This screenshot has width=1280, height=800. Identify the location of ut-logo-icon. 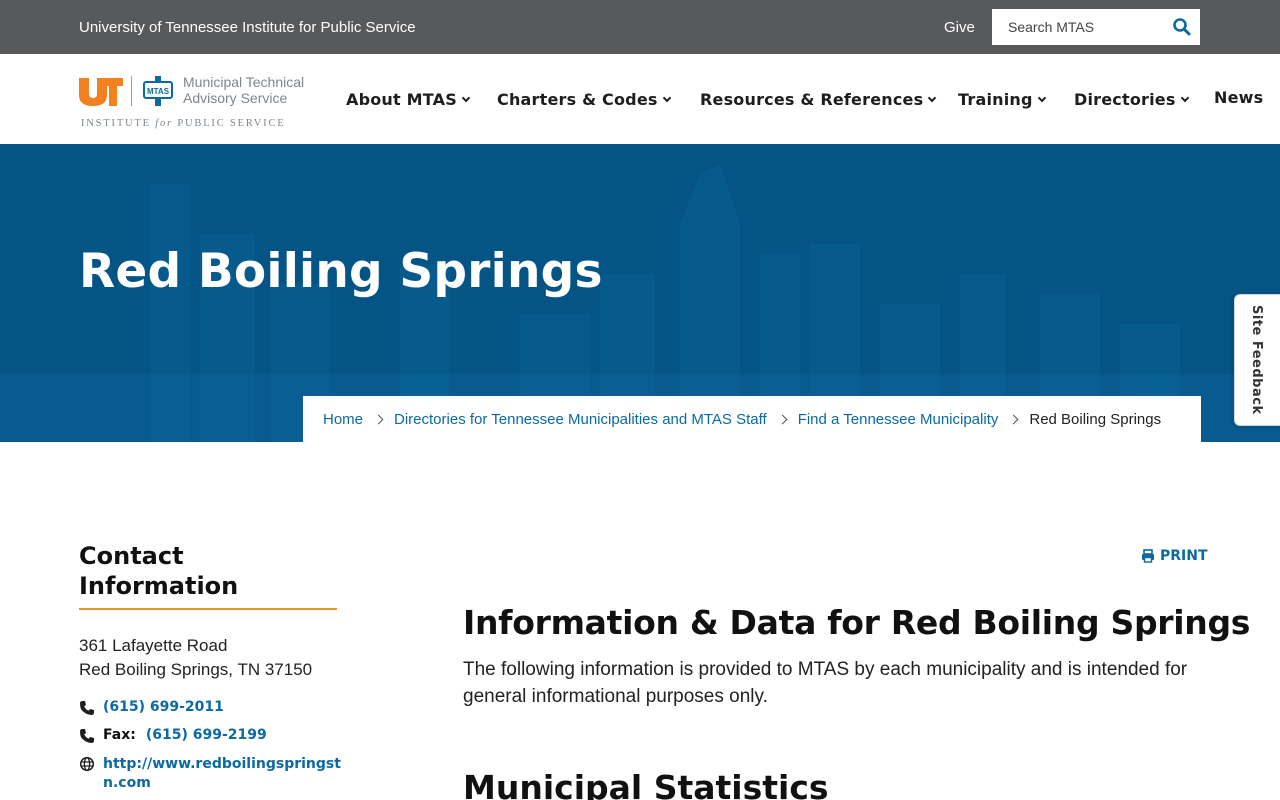
(101, 92).